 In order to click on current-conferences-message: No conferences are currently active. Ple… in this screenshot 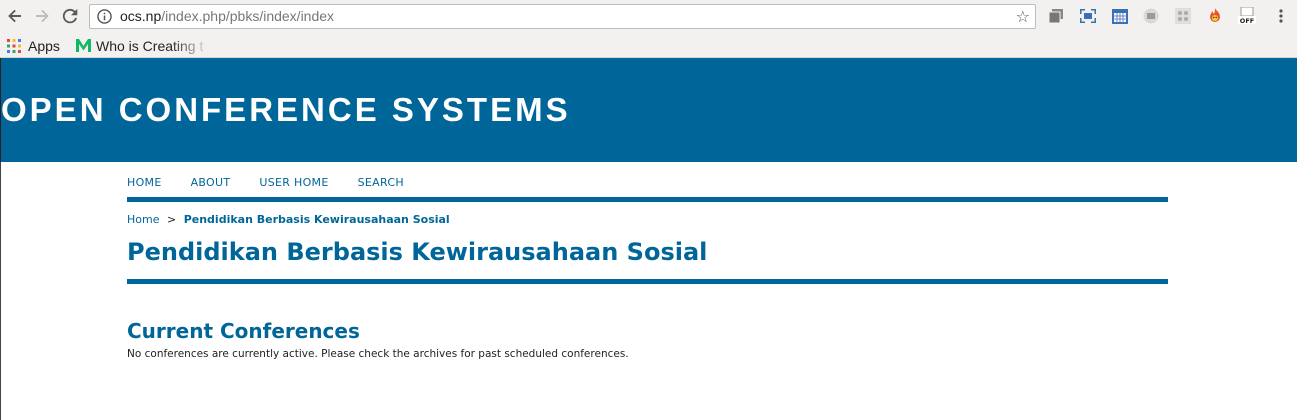, I will do `click(378, 354)`.